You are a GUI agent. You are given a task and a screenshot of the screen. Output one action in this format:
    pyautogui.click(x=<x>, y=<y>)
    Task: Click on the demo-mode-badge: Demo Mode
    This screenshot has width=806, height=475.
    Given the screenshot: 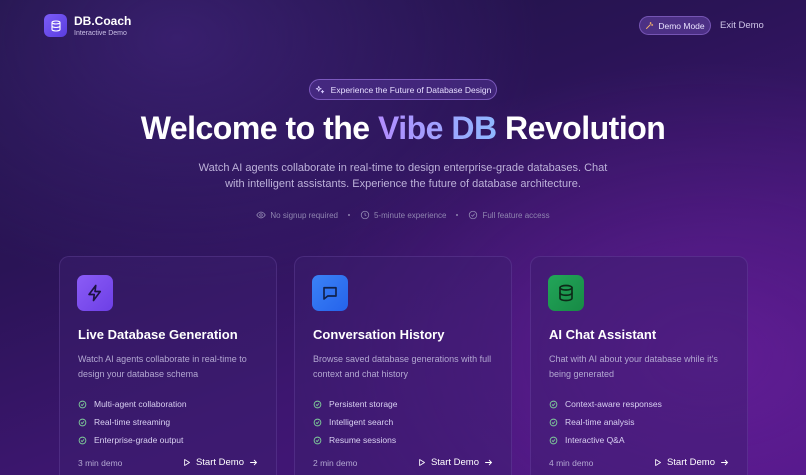 What is the action you would take?
    pyautogui.click(x=675, y=25)
    